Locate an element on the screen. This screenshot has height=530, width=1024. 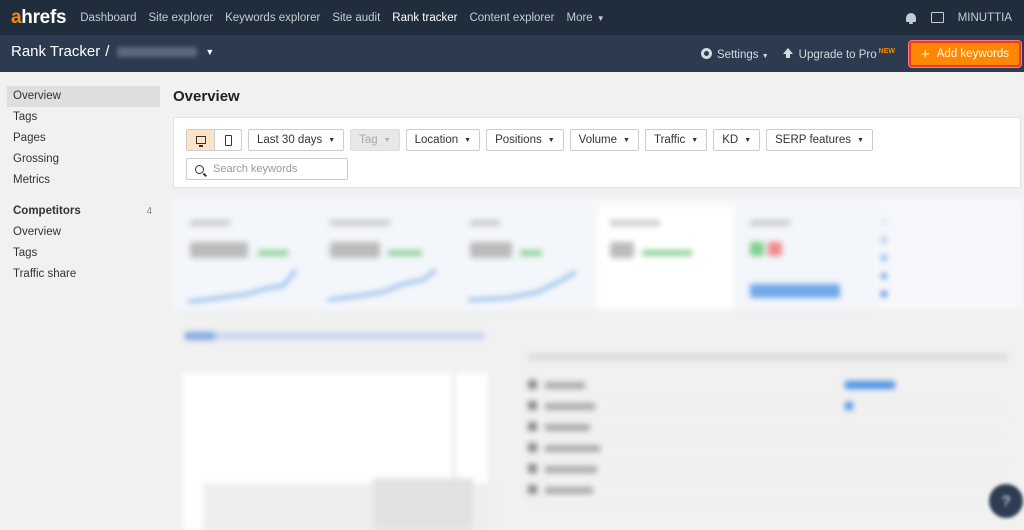
nav-dashboard: Dashboard is located at coordinates (108, 18).